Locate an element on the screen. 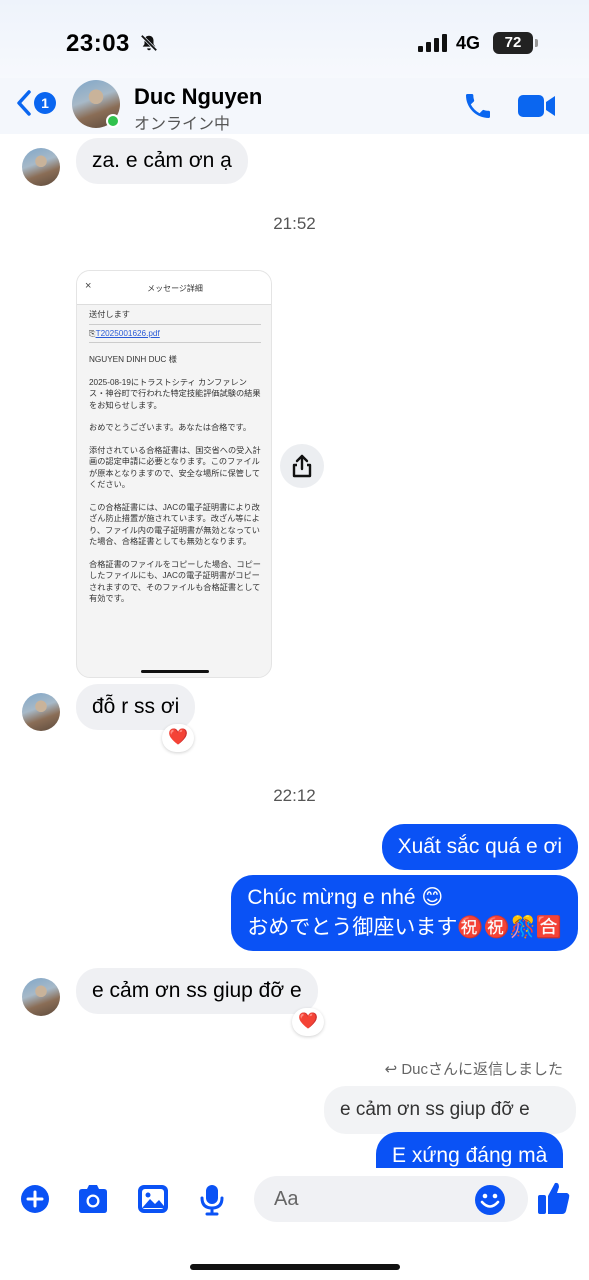 This screenshot has width=589, height=1280. unread-badge: 1 is located at coordinates (45, 103).